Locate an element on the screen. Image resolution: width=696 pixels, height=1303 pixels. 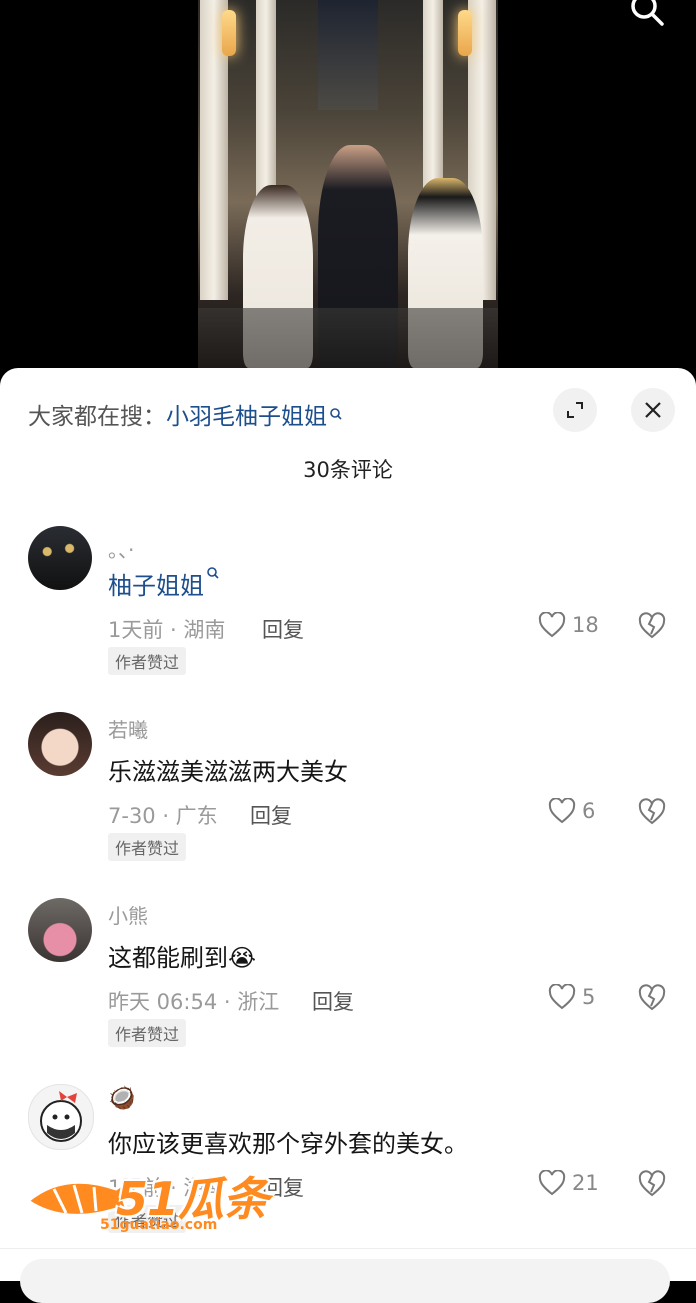
search-hint-prefix: 大家都在搜： is located at coordinates (97, 417).